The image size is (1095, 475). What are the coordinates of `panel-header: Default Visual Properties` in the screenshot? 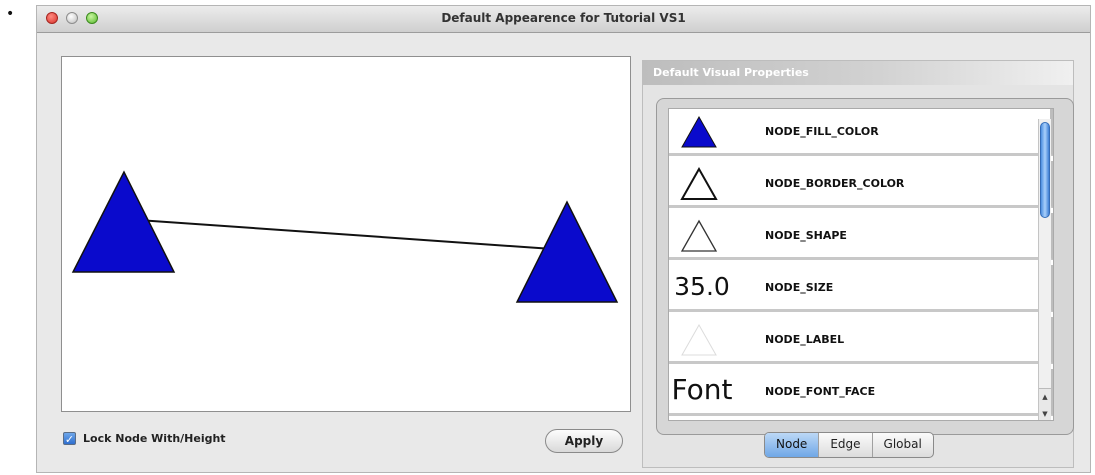 It's located at (858, 73).